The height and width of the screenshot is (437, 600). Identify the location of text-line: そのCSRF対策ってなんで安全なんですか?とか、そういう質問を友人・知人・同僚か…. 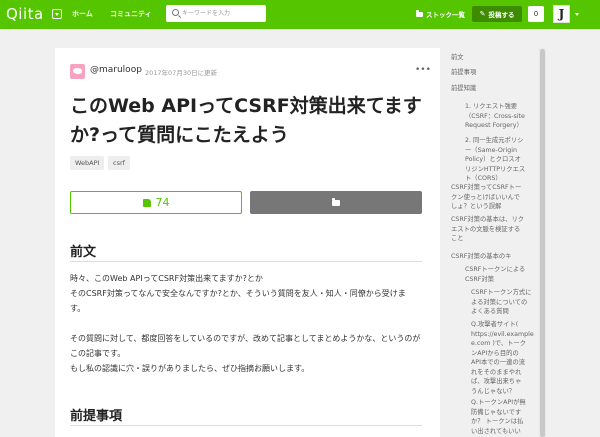
(238, 293).